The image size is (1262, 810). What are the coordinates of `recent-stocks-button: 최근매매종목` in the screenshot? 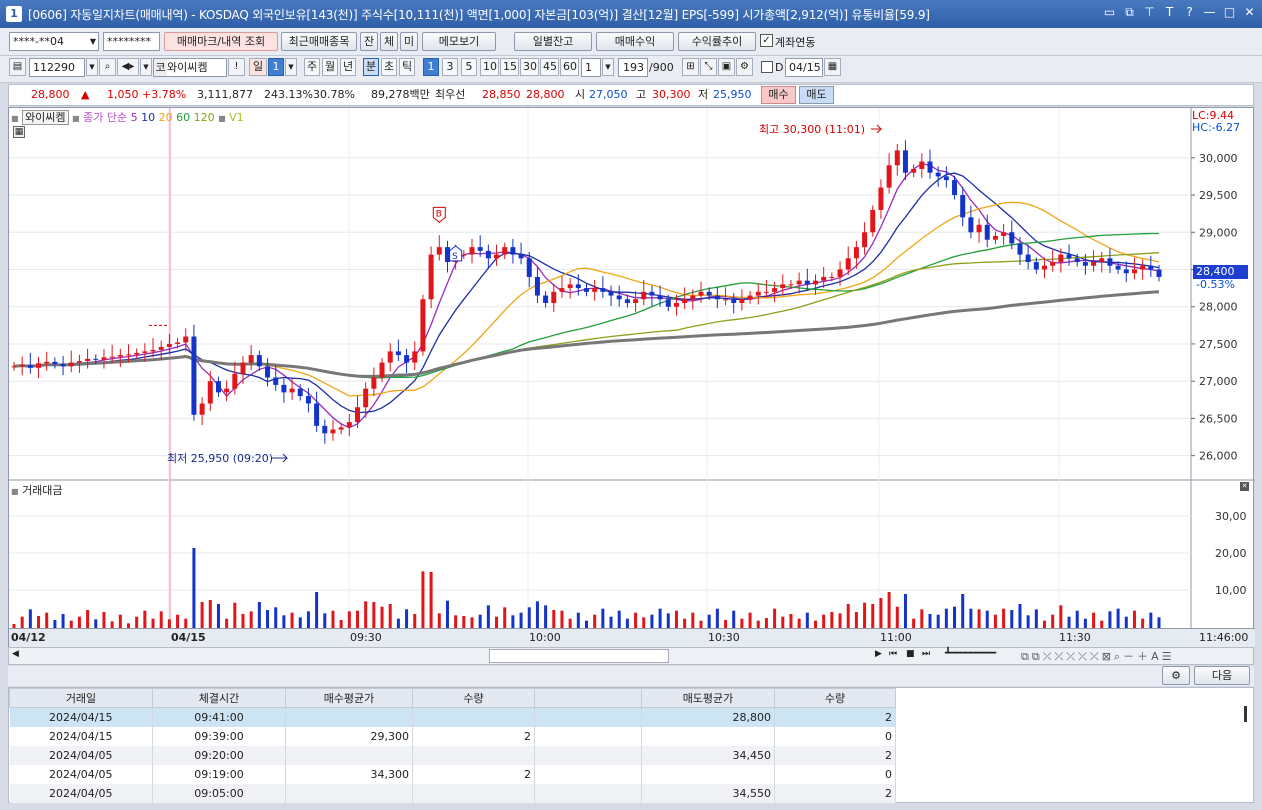 It's located at (319, 41).